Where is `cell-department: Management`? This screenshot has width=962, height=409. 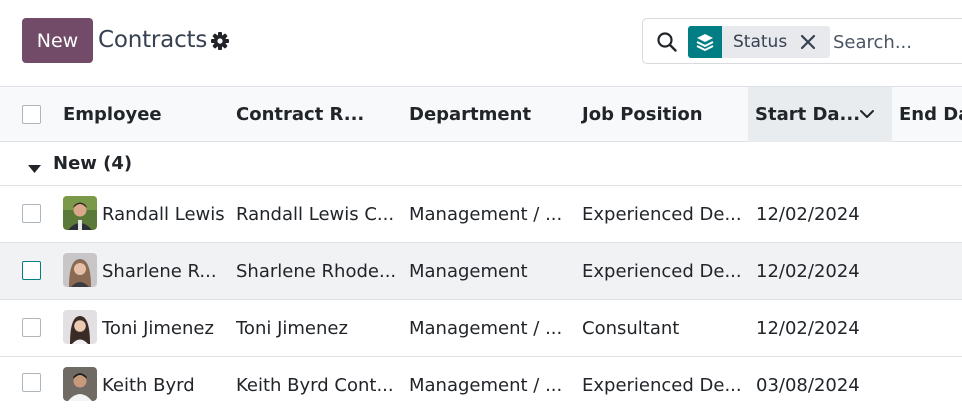 cell-department: Management is located at coordinates (468, 271).